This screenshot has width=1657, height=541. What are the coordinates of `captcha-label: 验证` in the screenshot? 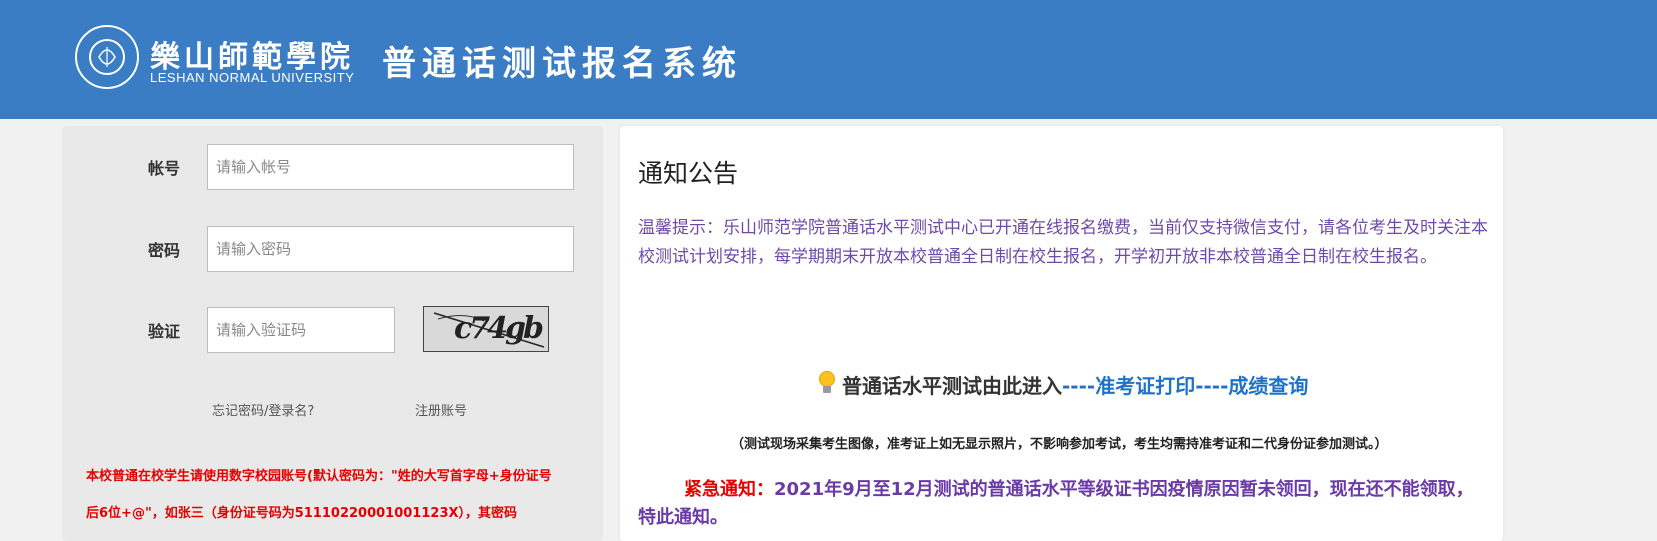 It's located at (164, 331).